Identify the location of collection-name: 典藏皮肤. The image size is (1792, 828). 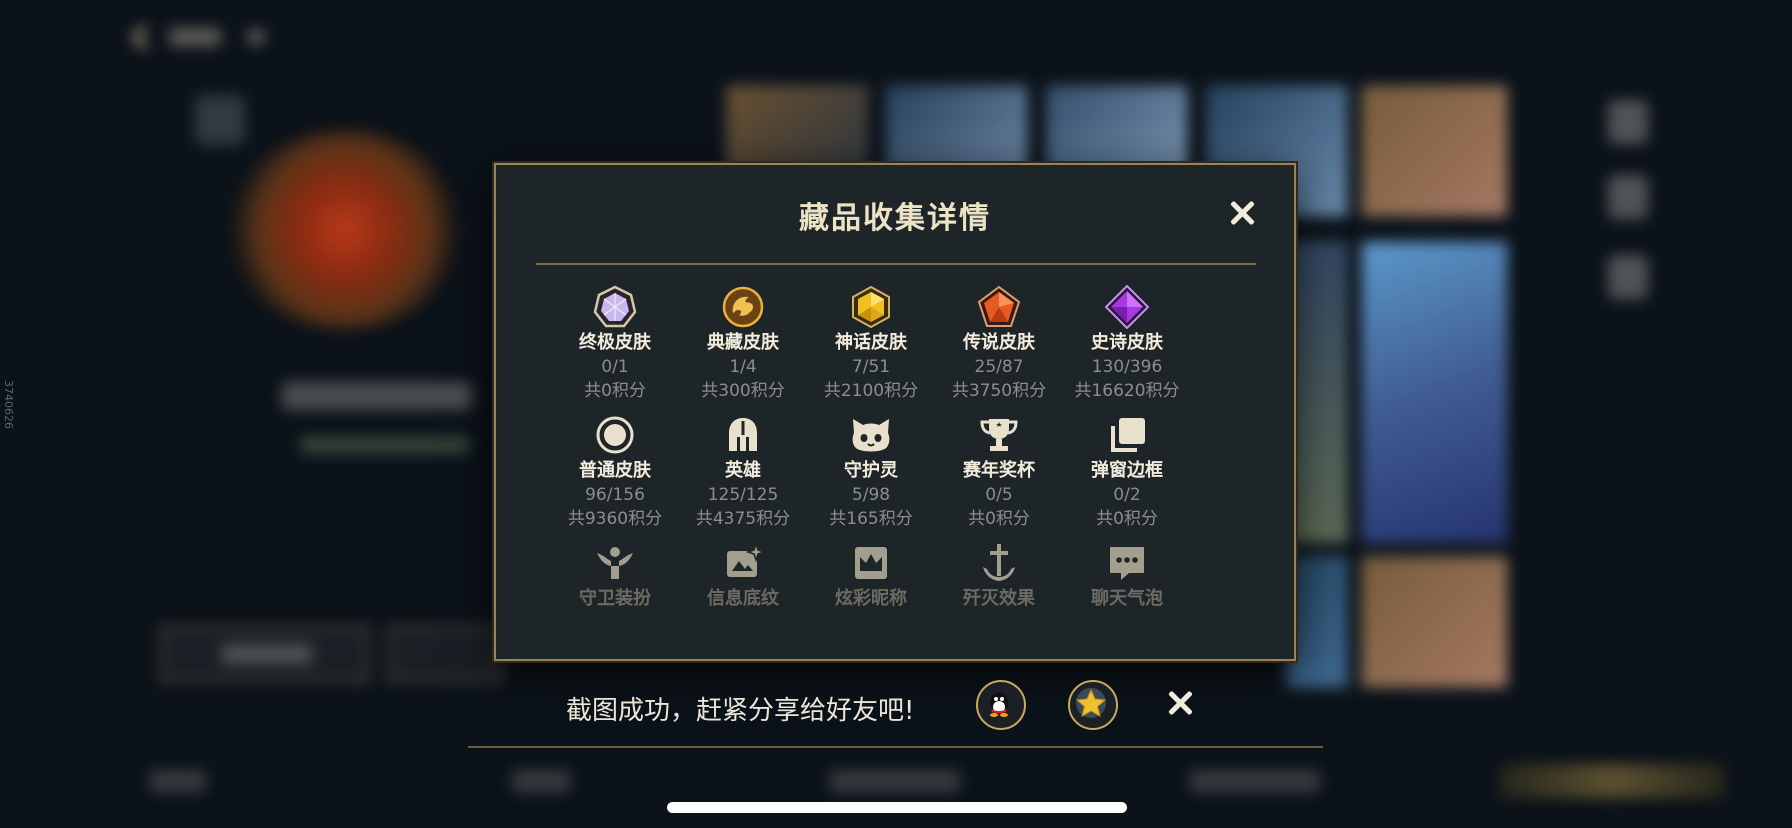
(743, 342).